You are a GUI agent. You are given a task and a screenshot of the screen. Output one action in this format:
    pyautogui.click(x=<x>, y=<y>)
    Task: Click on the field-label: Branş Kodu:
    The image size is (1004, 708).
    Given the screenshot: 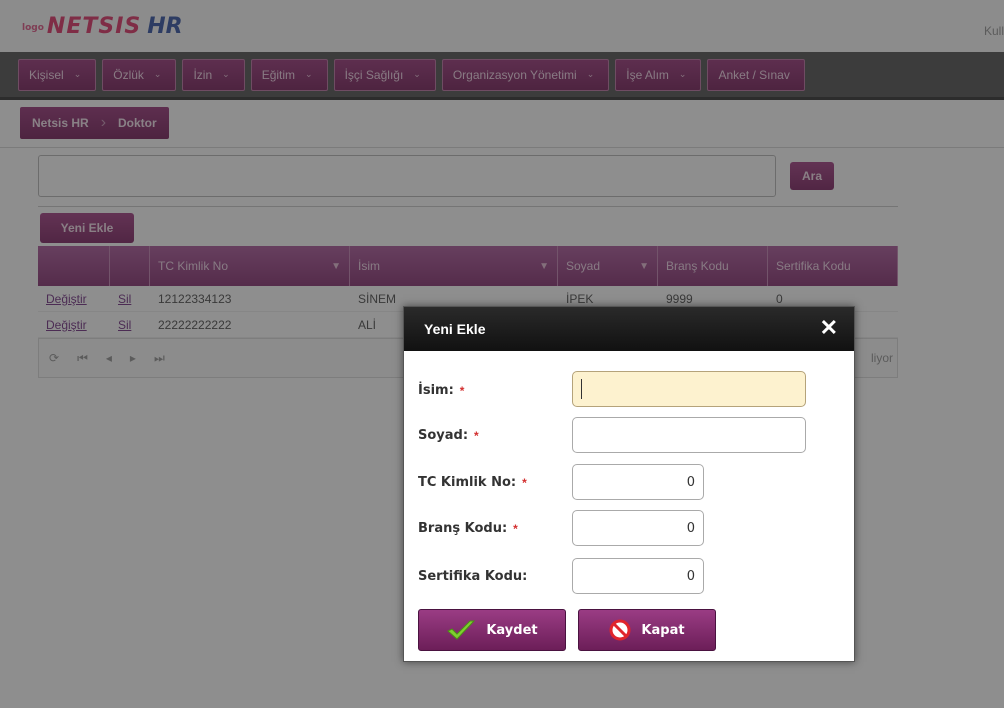 What is the action you would take?
    pyautogui.click(x=463, y=528)
    